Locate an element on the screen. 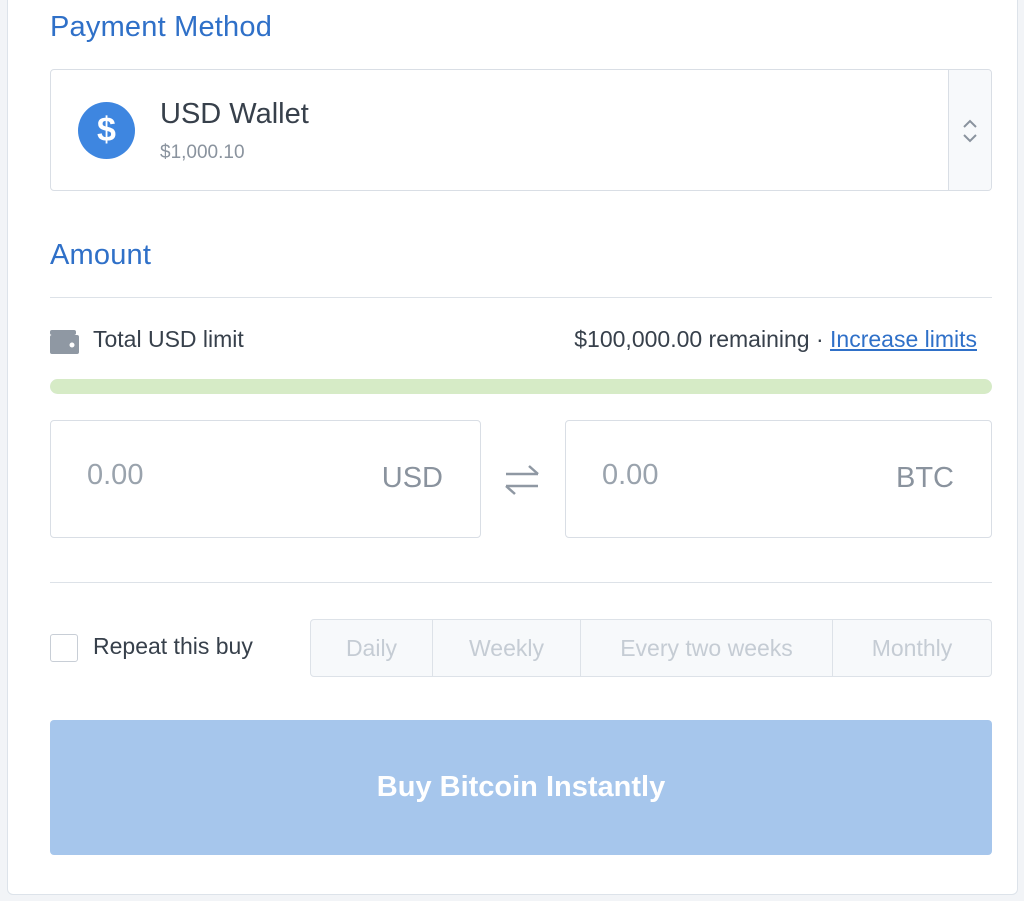  usd-amount-box: USD is located at coordinates (265, 479).